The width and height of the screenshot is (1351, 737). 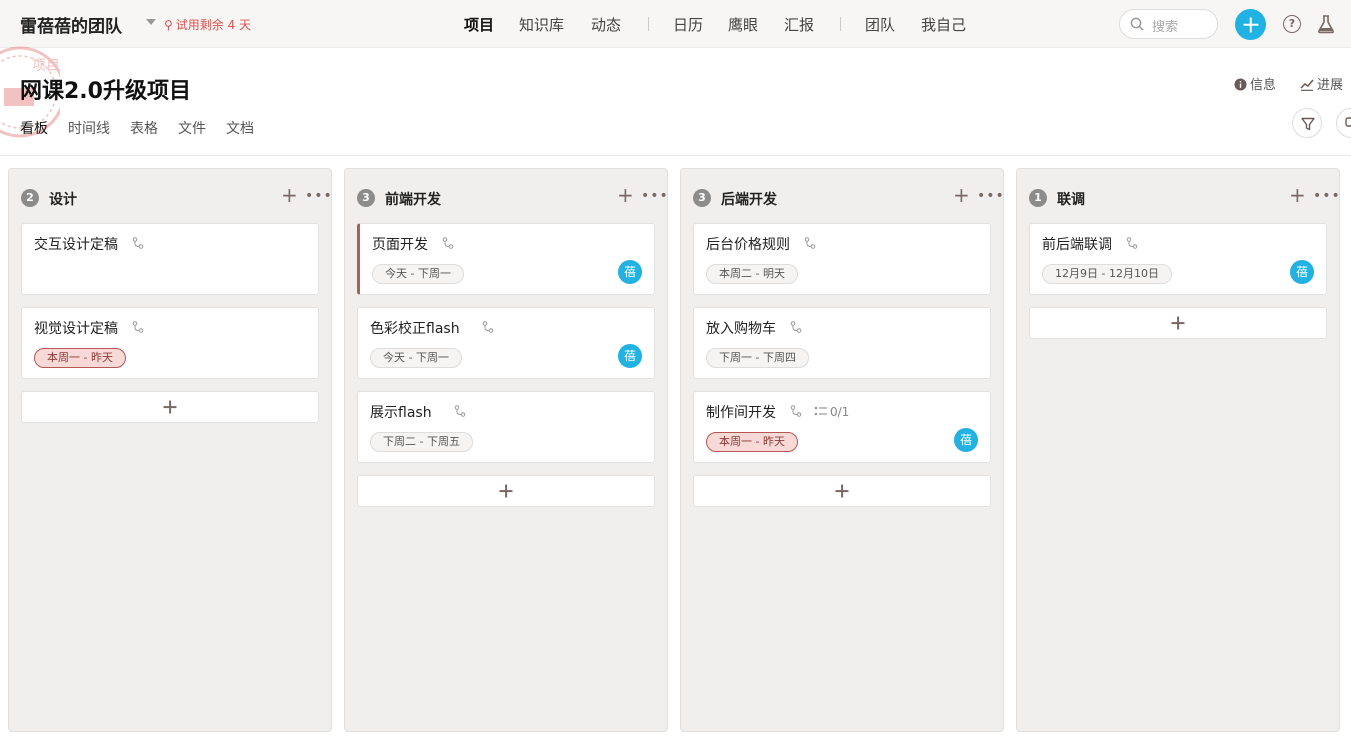 What do you see at coordinates (1348, 122) in the screenshot?
I see `comment-icon` at bounding box center [1348, 122].